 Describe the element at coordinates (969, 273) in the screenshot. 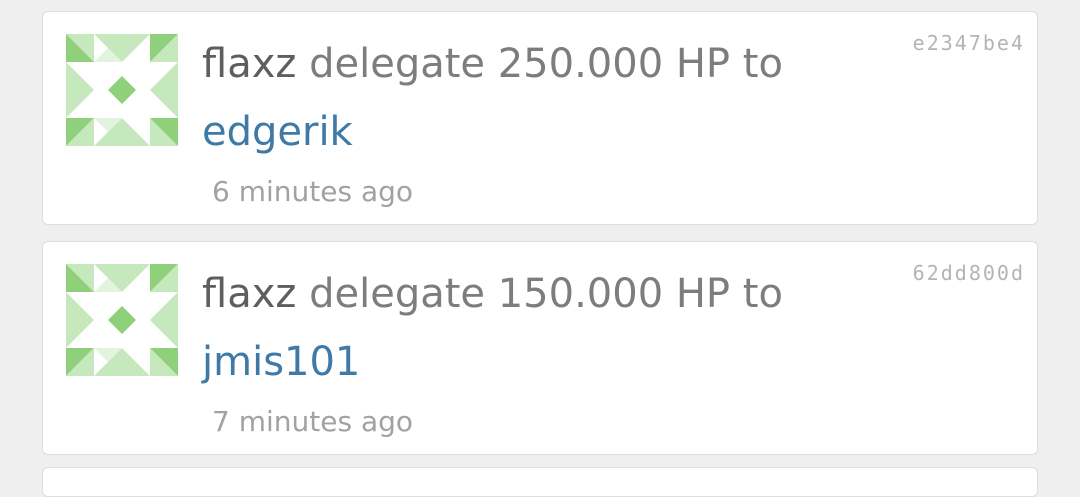

I see `transaction-hash-link: 62dd800d` at that location.